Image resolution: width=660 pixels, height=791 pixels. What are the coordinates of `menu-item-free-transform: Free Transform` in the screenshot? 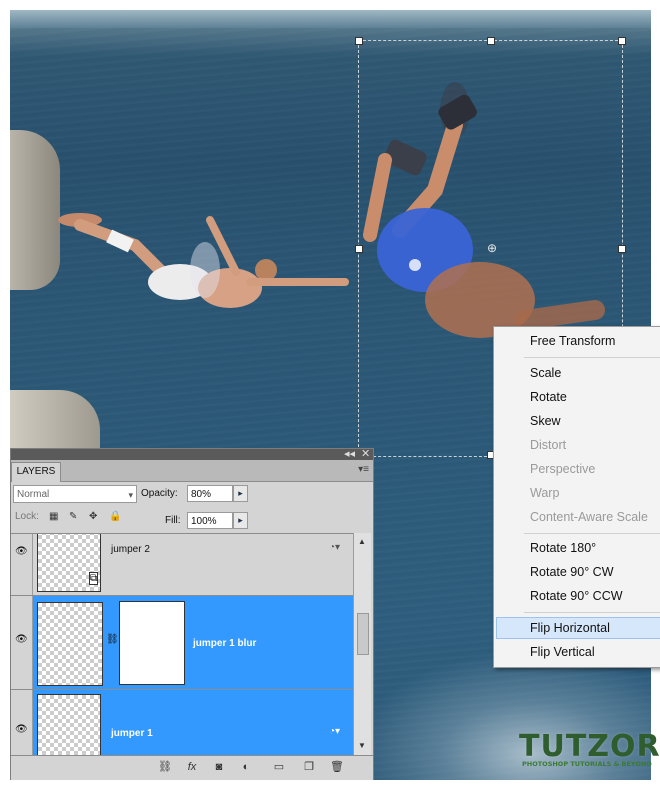 It's located at (572, 341).